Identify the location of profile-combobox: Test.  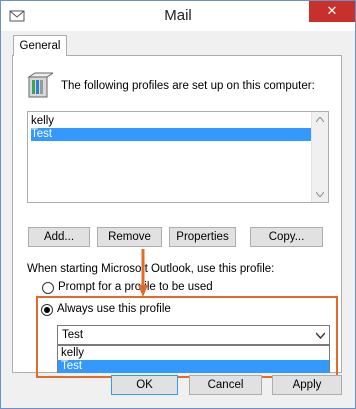
(193, 335).